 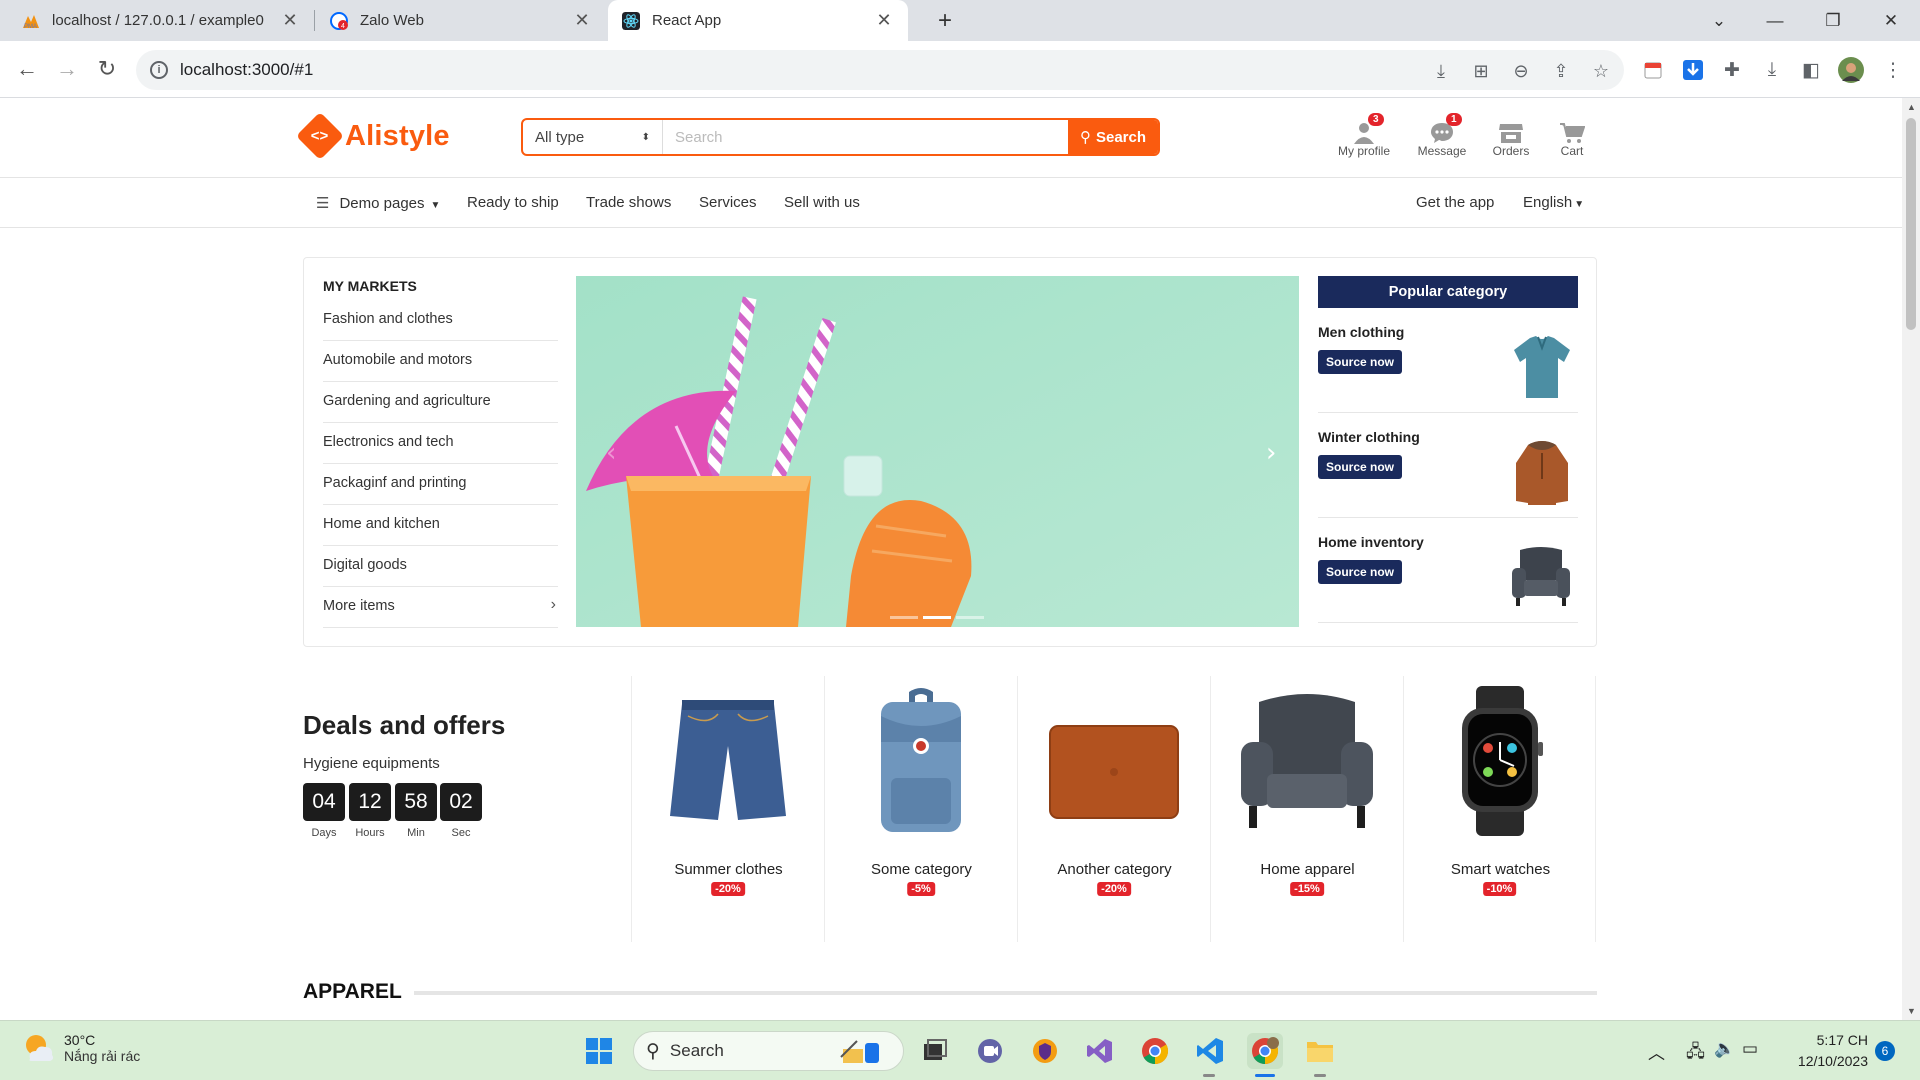 I want to click on side-panel-icon: ◧, so click(x=1811, y=70).